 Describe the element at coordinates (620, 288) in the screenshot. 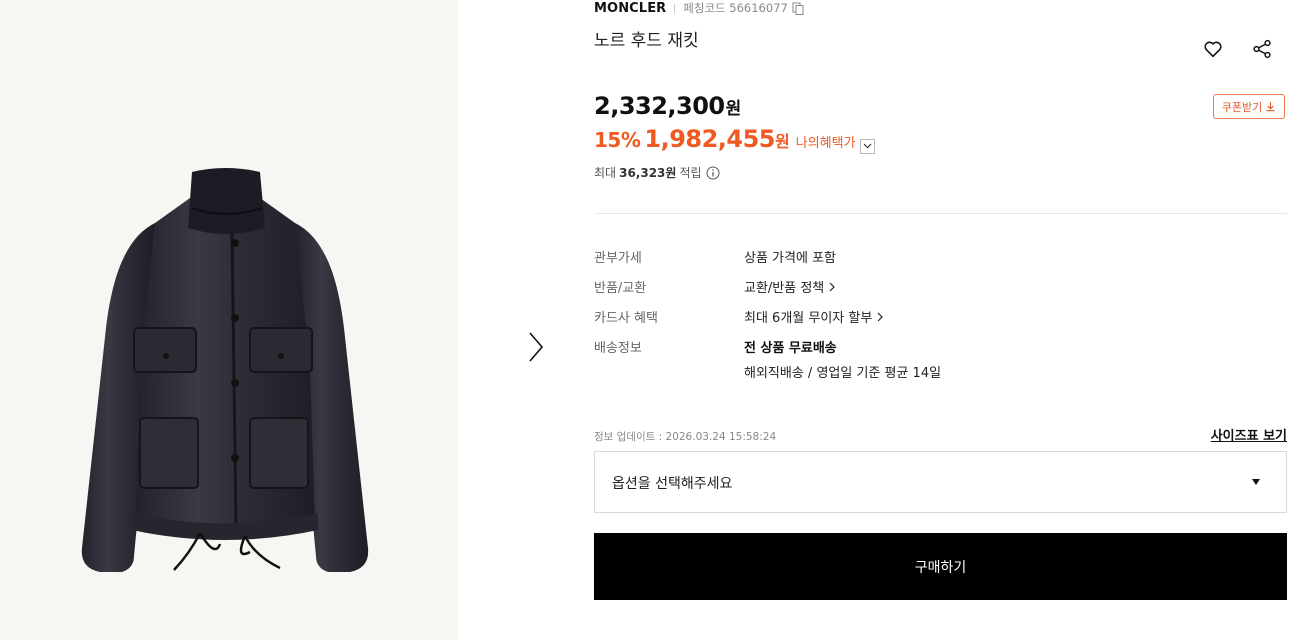

I see `return-label: 반품/교환` at that location.